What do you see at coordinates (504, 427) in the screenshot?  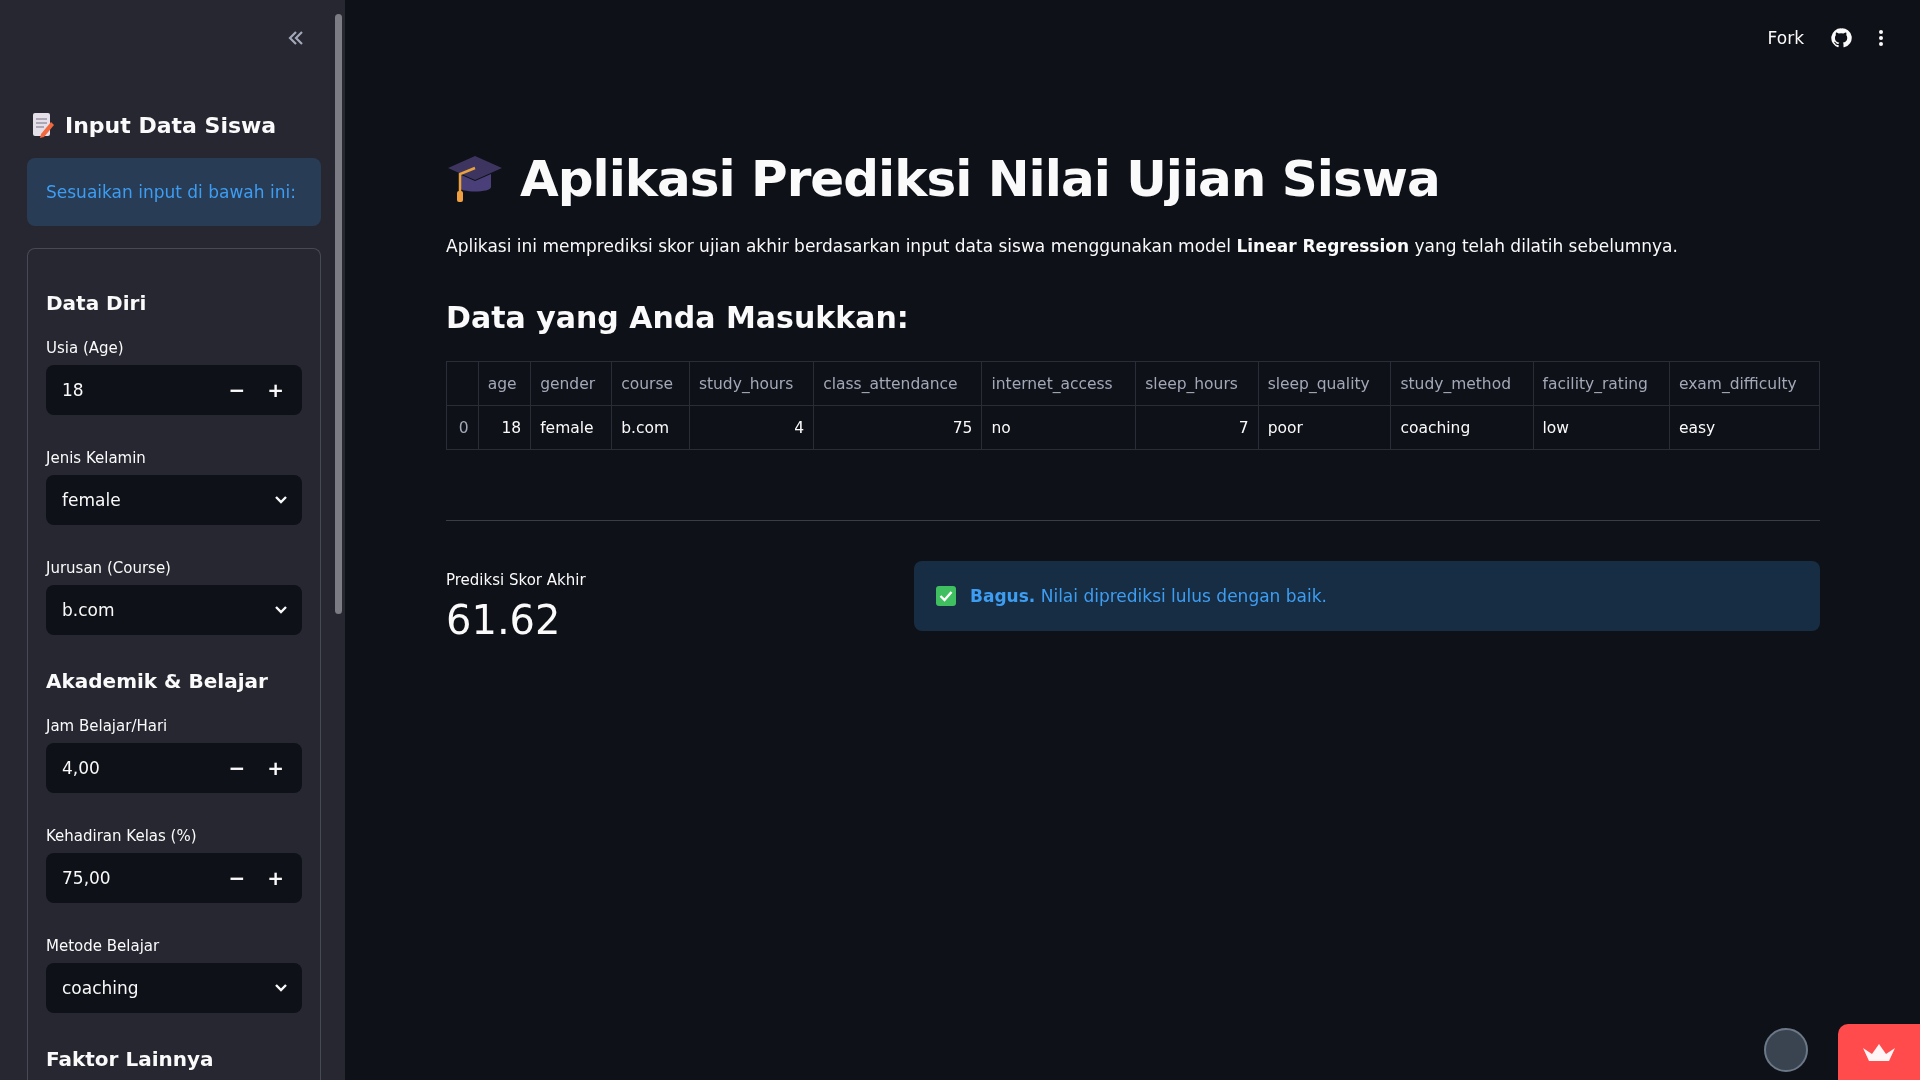 I see `table-cell: 18` at bounding box center [504, 427].